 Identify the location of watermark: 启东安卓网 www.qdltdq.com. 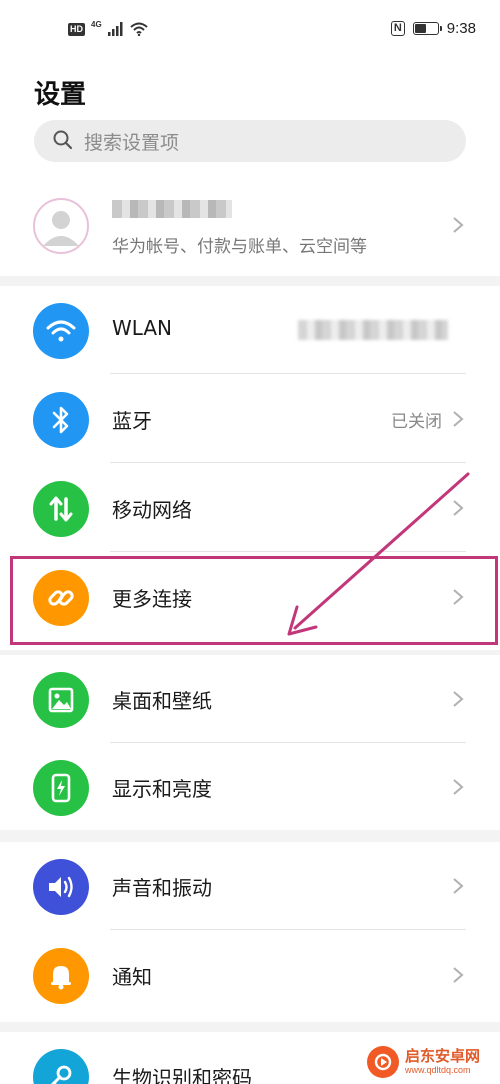
(423, 1062).